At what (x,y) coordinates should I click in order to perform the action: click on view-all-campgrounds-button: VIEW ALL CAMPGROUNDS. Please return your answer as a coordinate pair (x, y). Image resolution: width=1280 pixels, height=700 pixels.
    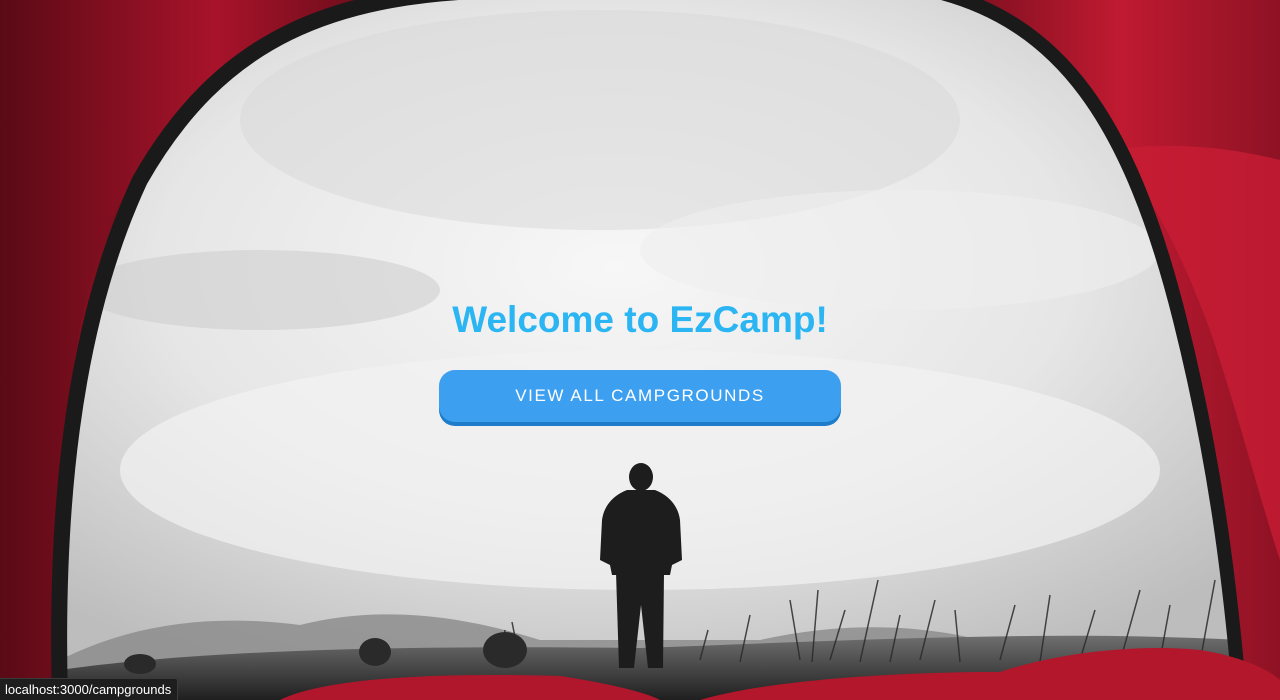
    Looking at the image, I should click on (640, 396).